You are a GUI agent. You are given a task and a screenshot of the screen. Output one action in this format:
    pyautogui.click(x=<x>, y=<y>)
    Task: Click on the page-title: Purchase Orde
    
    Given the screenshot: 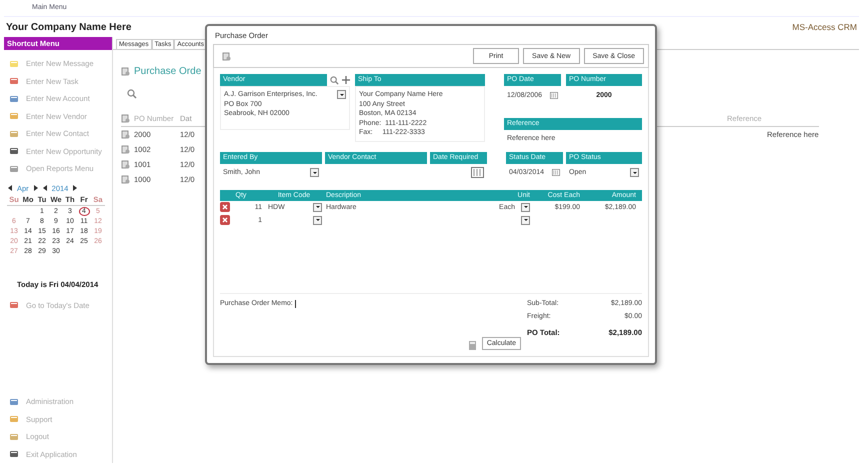 What is the action you would take?
    pyautogui.click(x=168, y=71)
    